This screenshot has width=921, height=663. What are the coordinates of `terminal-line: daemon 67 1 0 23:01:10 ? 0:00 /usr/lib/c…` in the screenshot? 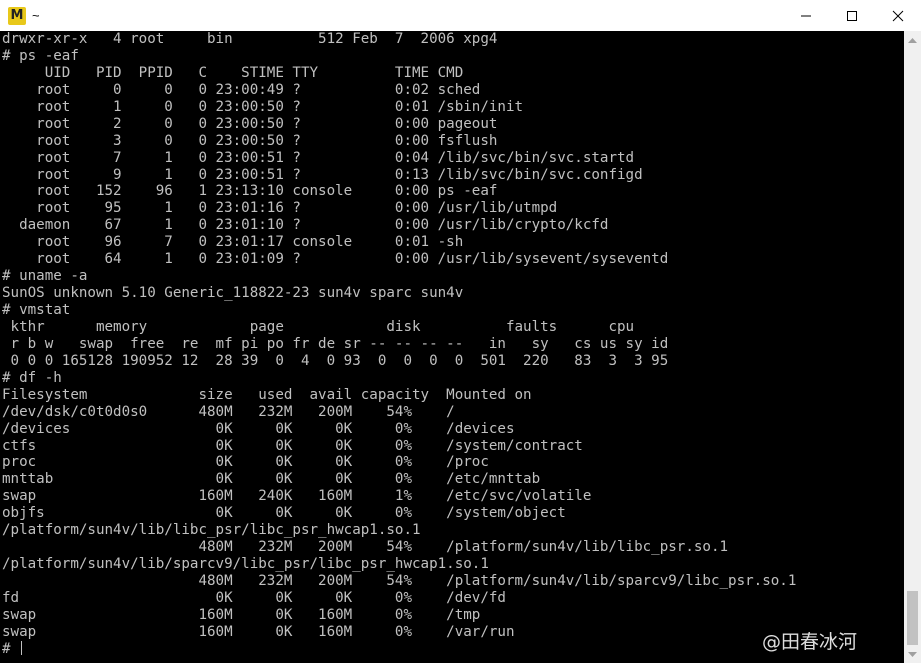 It's located at (305, 225).